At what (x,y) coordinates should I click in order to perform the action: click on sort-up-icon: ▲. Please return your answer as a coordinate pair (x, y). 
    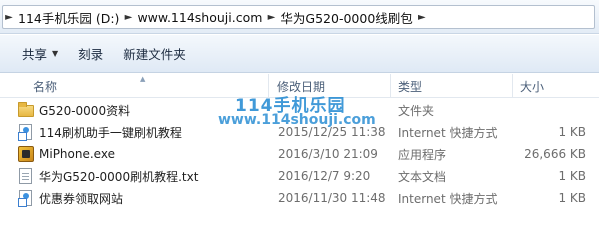
    Looking at the image, I should click on (143, 79).